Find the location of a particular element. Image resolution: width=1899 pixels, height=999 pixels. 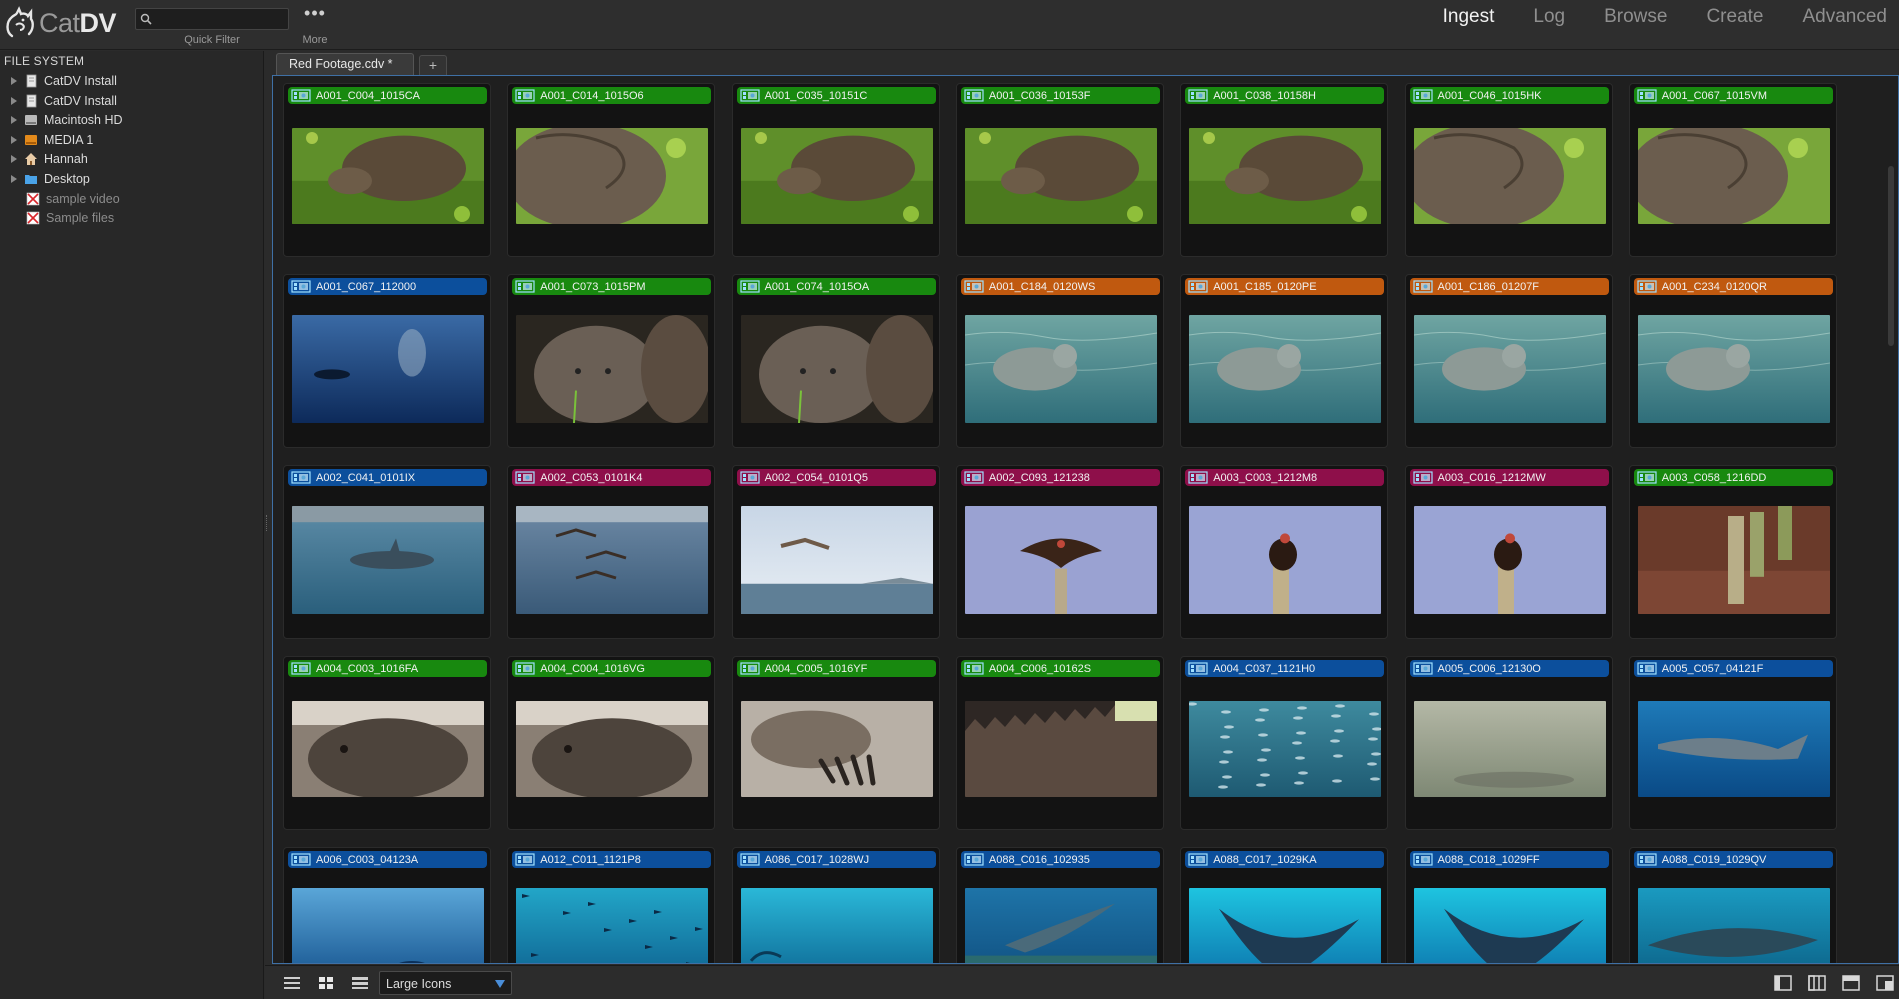

clip-tile: A001_C067_1015VM is located at coordinates (1732, 170).